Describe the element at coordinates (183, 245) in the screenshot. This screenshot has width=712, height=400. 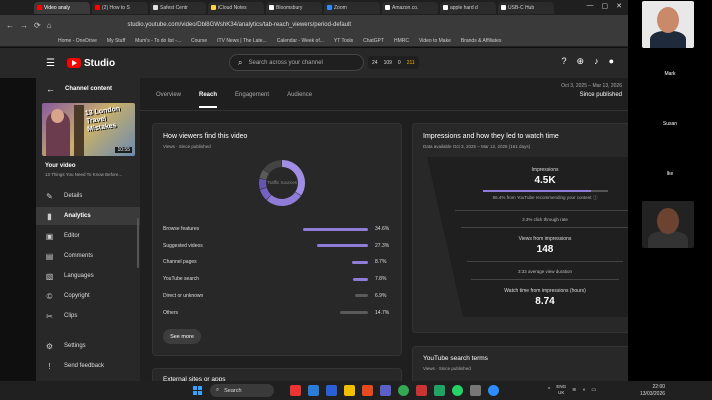
I see `traffic-source-label: Suggested videos` at that location.